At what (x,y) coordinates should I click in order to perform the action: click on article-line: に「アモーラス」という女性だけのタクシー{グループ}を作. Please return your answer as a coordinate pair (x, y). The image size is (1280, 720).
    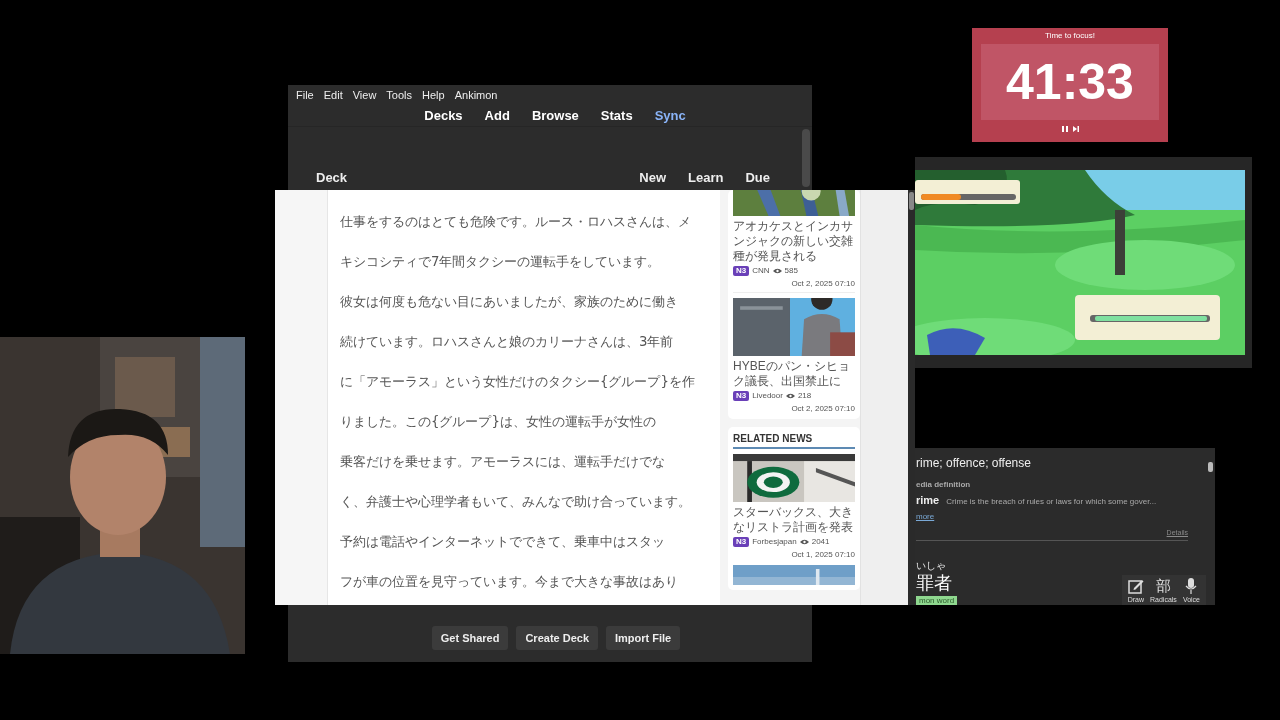
    Looking at the image, I should click on (518, 382).